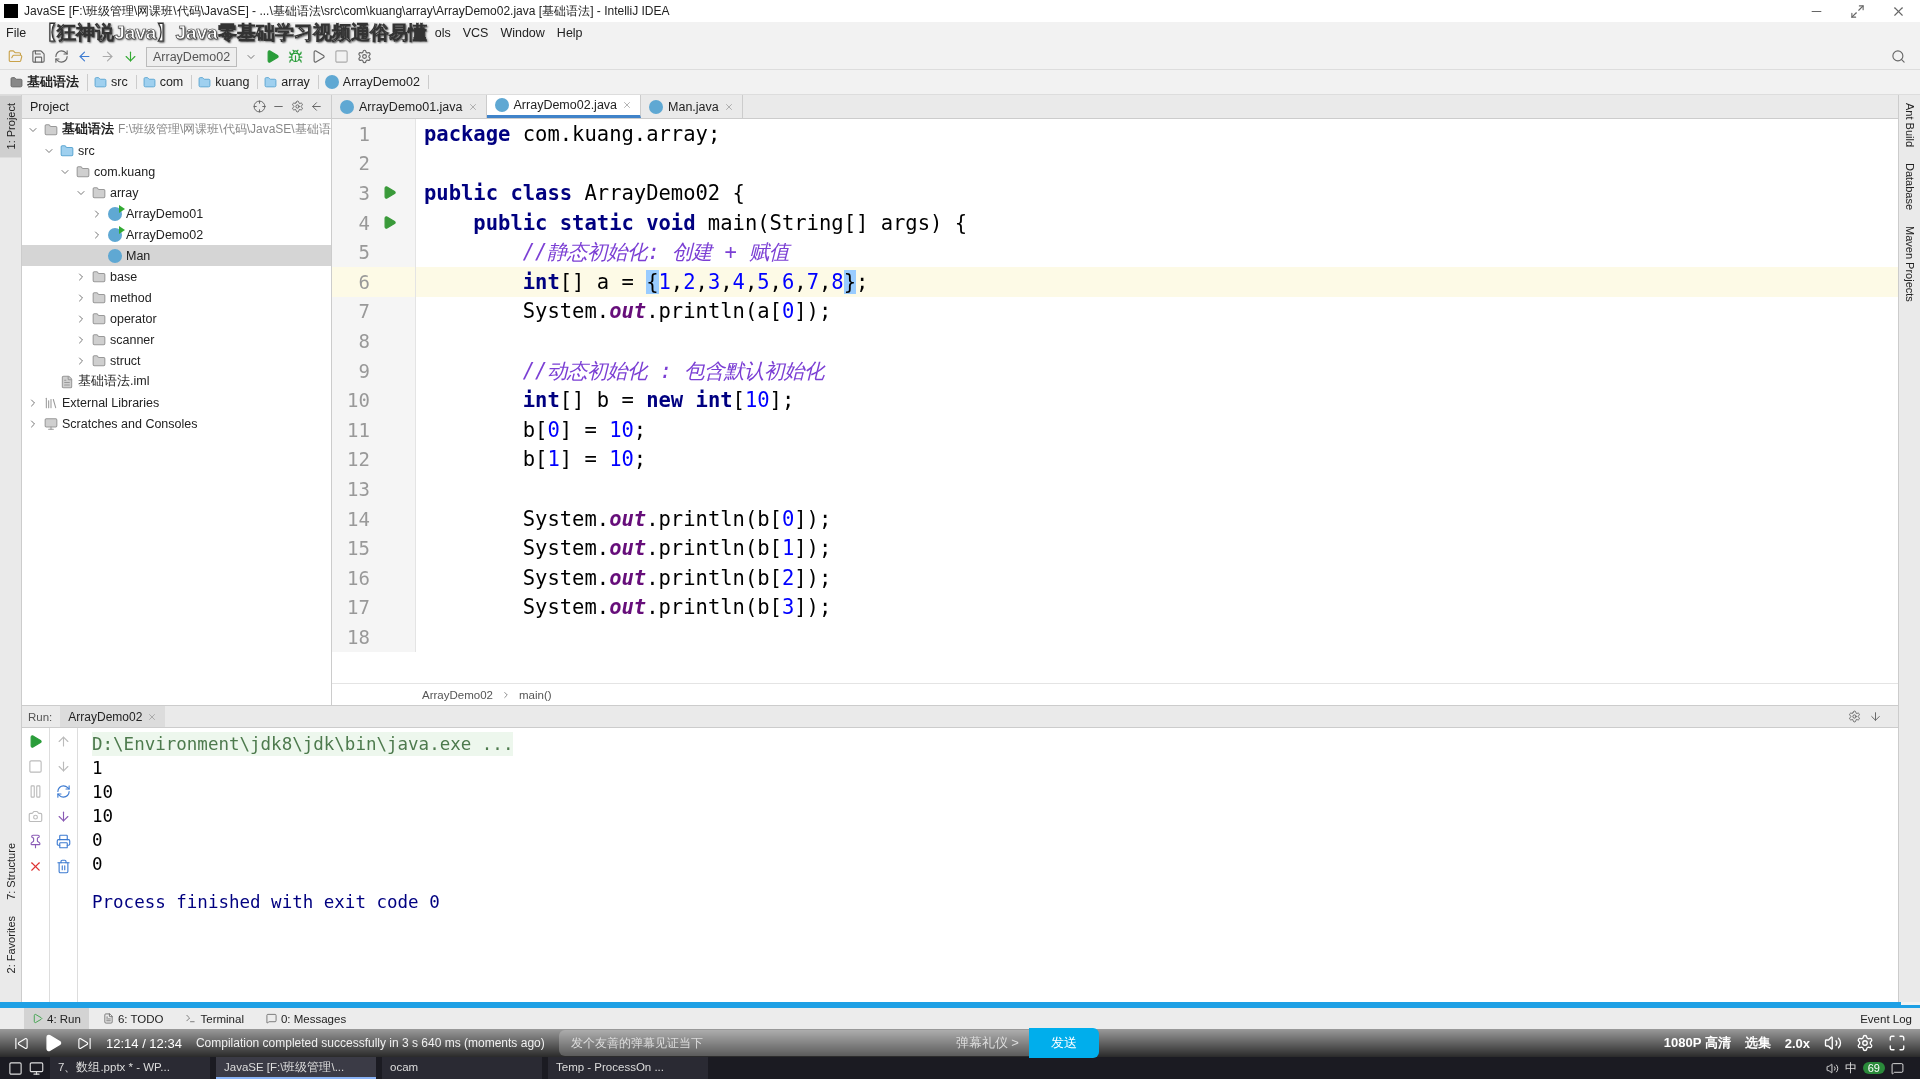 The width and height of the screenshot is (1920, 1079). I want to click on run-config-dropdown: ArrayDemo02, so click(192, 56).